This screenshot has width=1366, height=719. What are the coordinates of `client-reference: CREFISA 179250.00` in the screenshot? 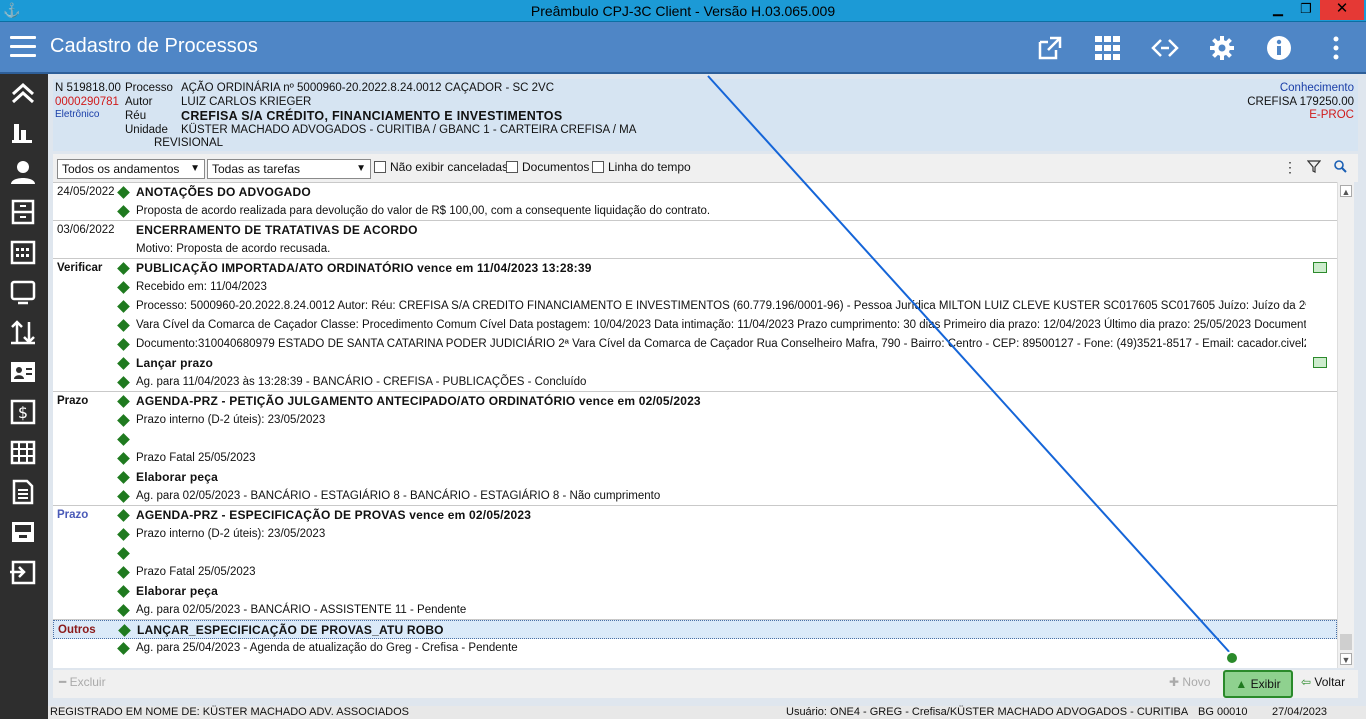 It's located at (1300, 102).